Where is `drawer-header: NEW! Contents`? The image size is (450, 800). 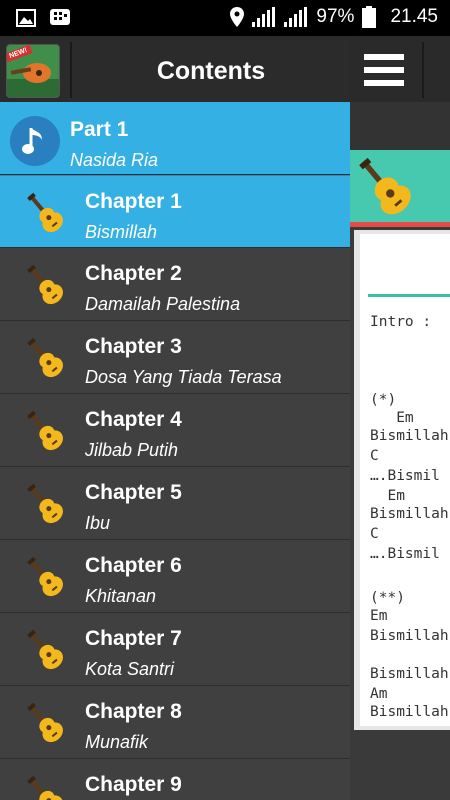 drawer-header: NEW! Contents is located at coordinates (175, 69).